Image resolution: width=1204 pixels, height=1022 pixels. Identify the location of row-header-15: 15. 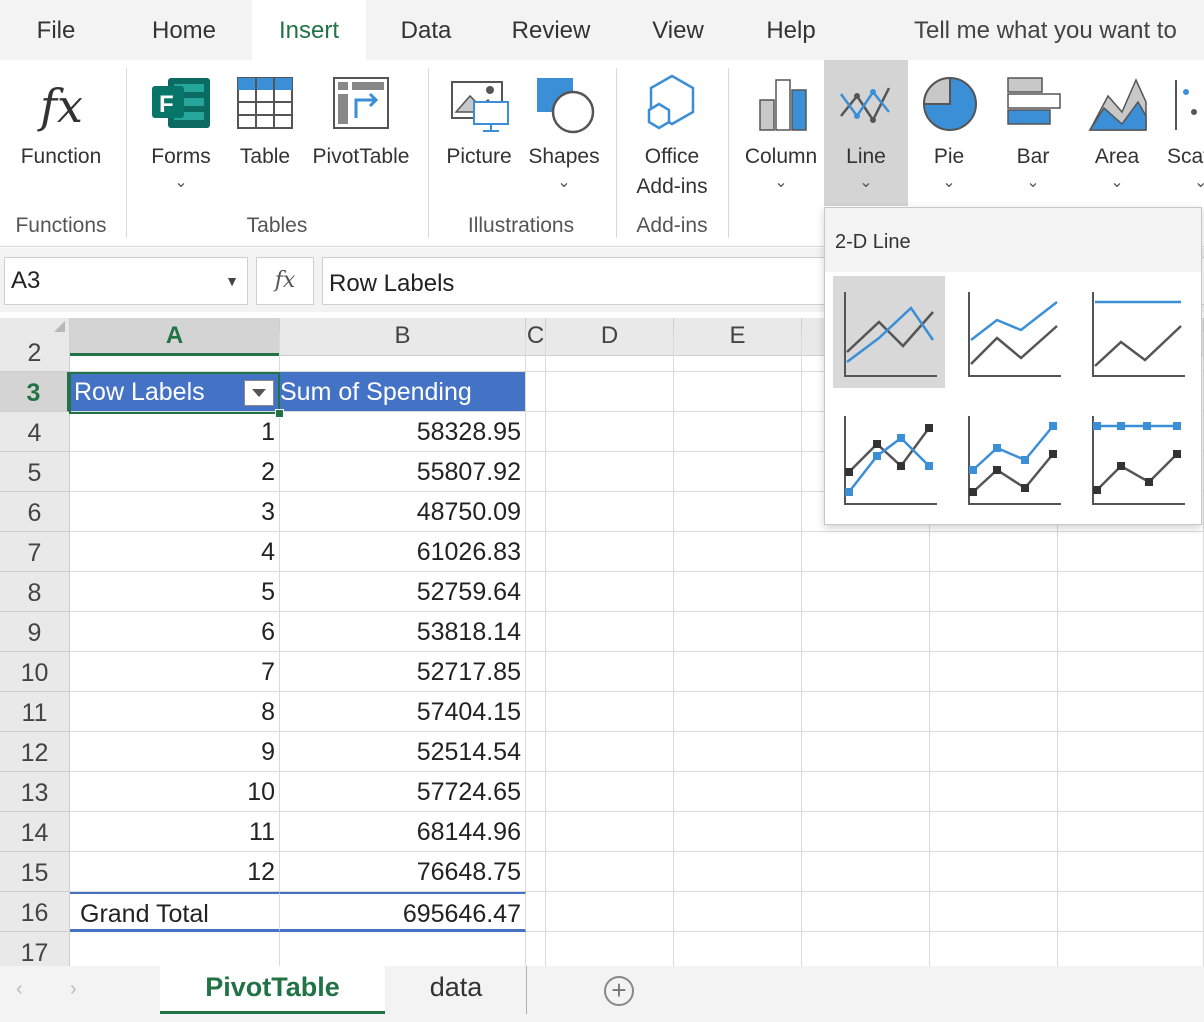
(35, 872).